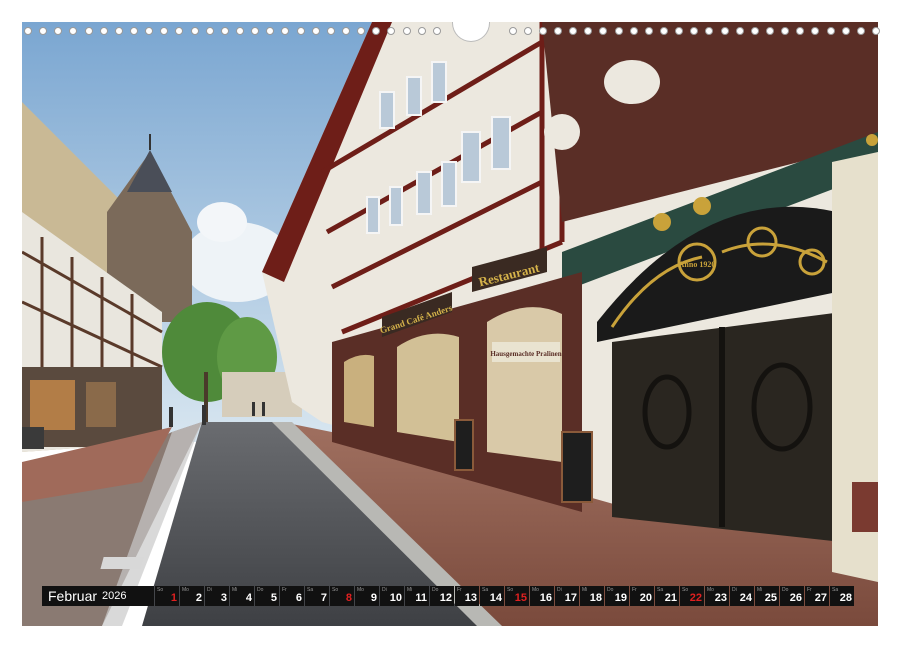 The height and width of the screenshot is (648, 899). I want to click on day-cell: Di 24, so click(742, 596).